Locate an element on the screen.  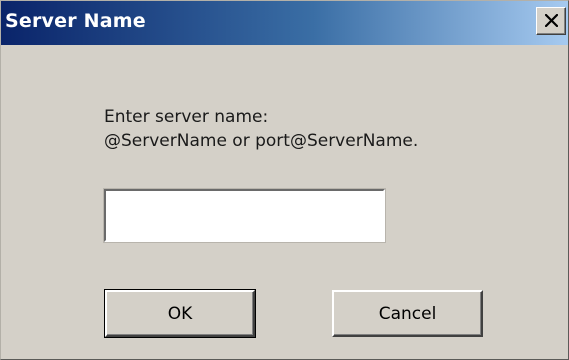
prompt-line-2: @ServerName or port@ServerName. is located at coordinates (261, 141).